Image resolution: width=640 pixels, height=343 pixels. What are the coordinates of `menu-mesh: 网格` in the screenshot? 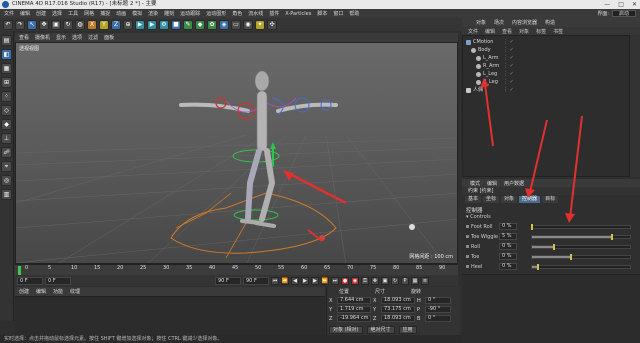 It's located at (89, 13).